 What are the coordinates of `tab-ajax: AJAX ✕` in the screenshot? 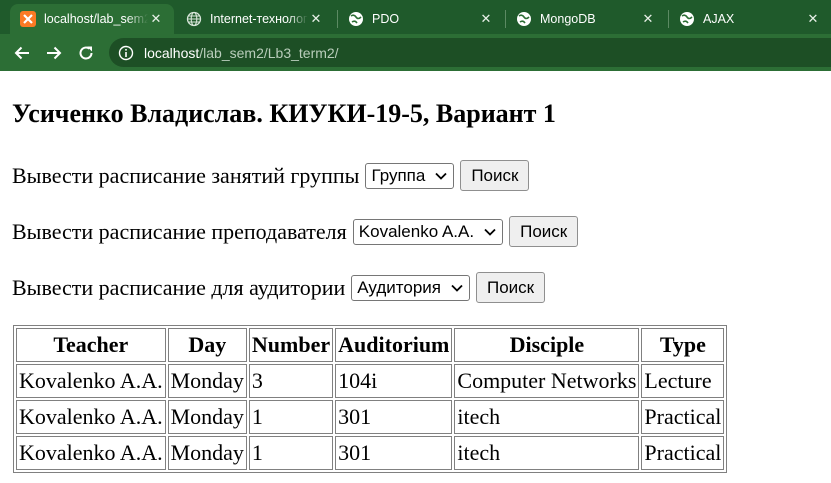 It's located at (750, 19).